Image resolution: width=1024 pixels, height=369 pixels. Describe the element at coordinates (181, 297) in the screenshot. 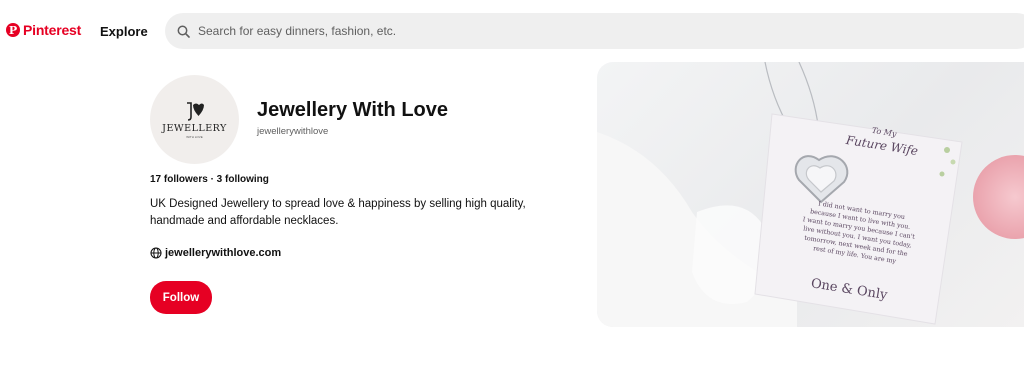

I see `follow-button: Follow` at that location.